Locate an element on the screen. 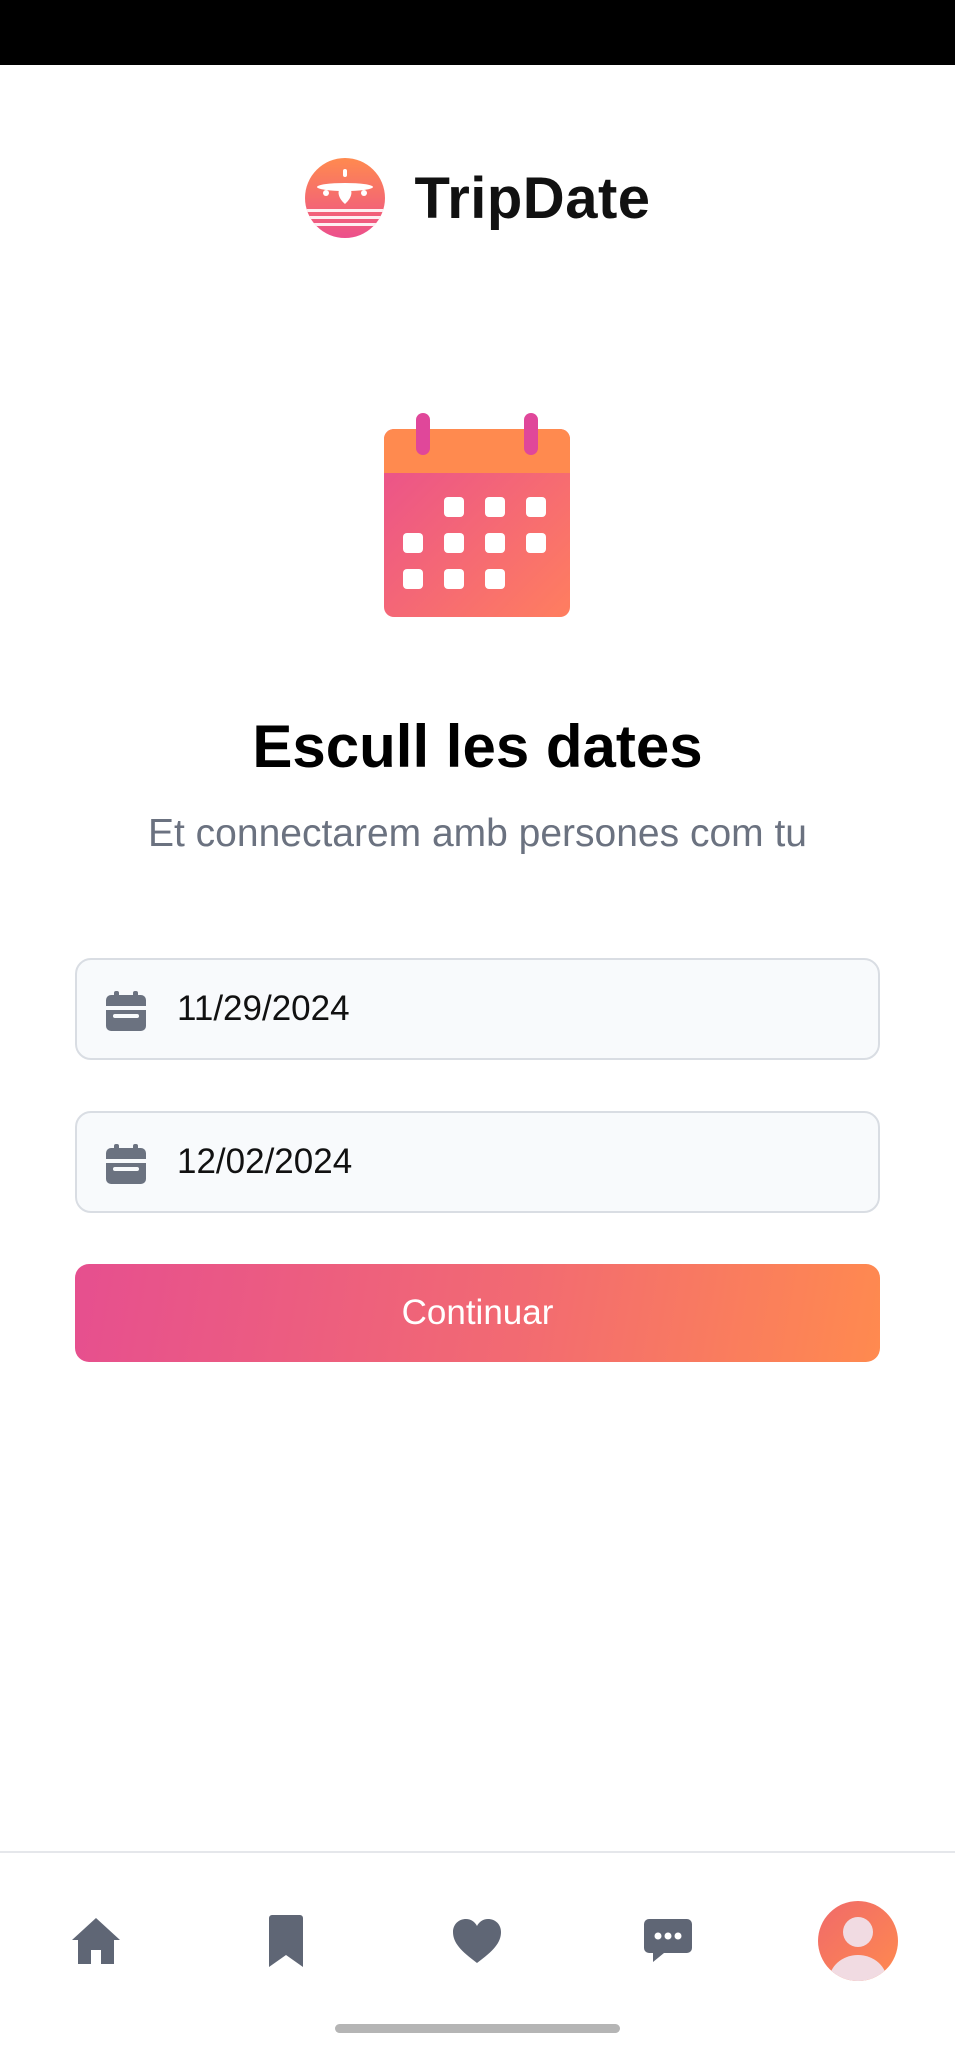  end-date-field: 12/02/2024 is located at coordinates (477, 1162).